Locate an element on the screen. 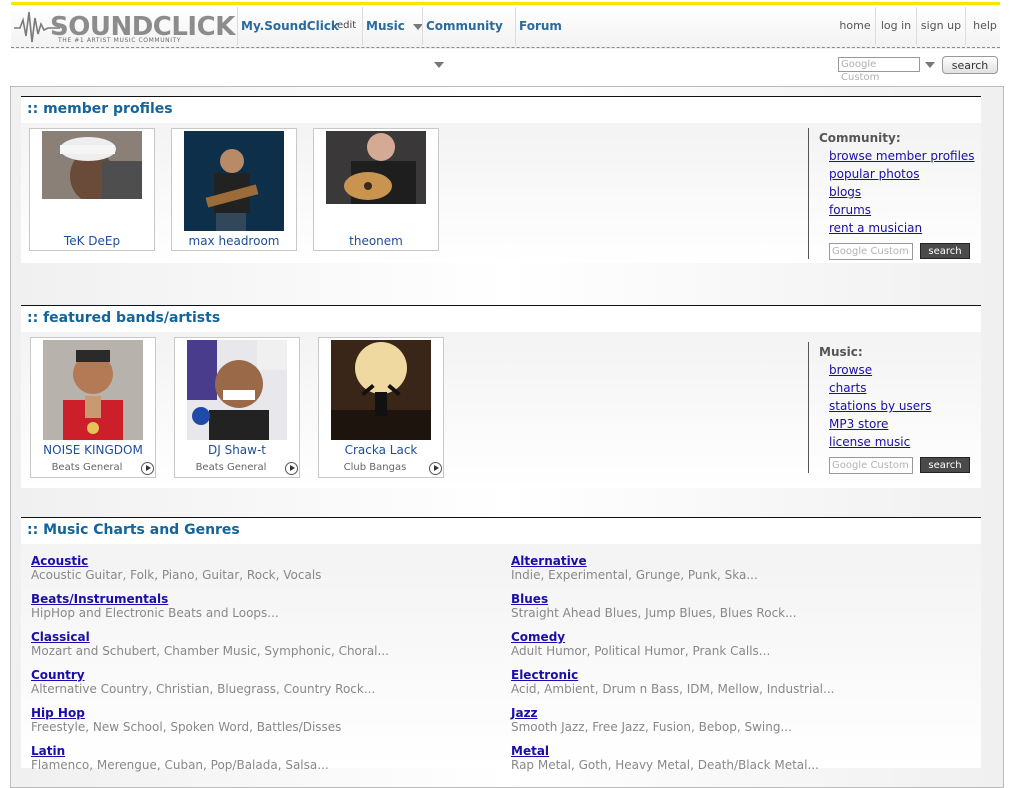  member-name: theonem is located at coordinates (376, 241).